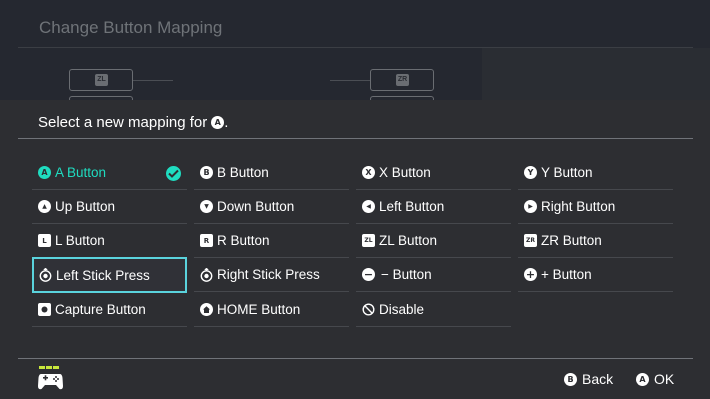  I want to click on option-disable: Disable, so click(433, 310).